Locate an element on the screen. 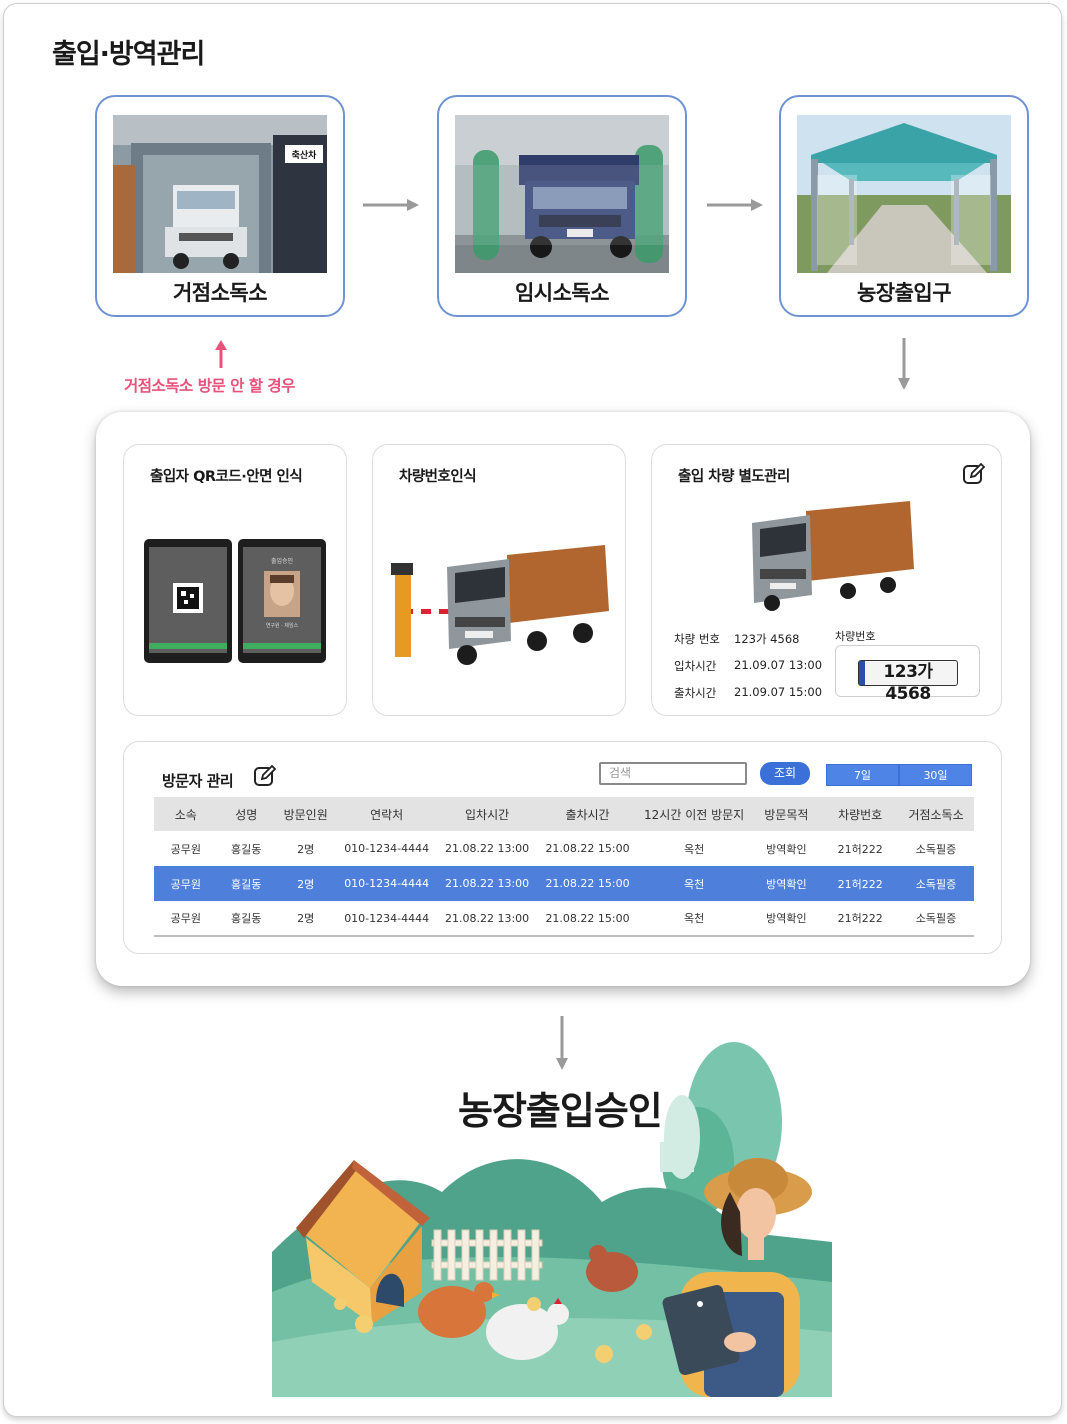 Image resolution: width=1067 pixels, height=1424 pixels. stage-farm-entrance: 농장출입구 is located at coordinates (904, 206).